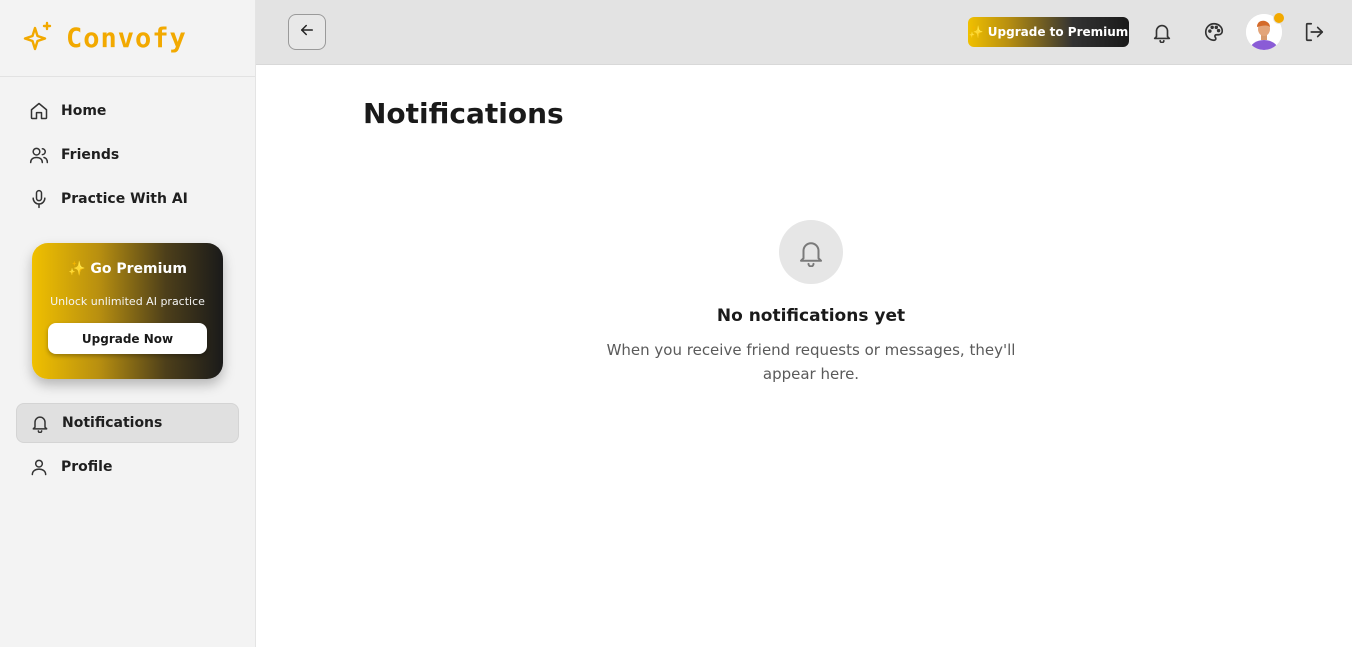 The image size is (1352, 647). I want to click on upgrade-now-button: Upgrade Now, so click(127, 338).